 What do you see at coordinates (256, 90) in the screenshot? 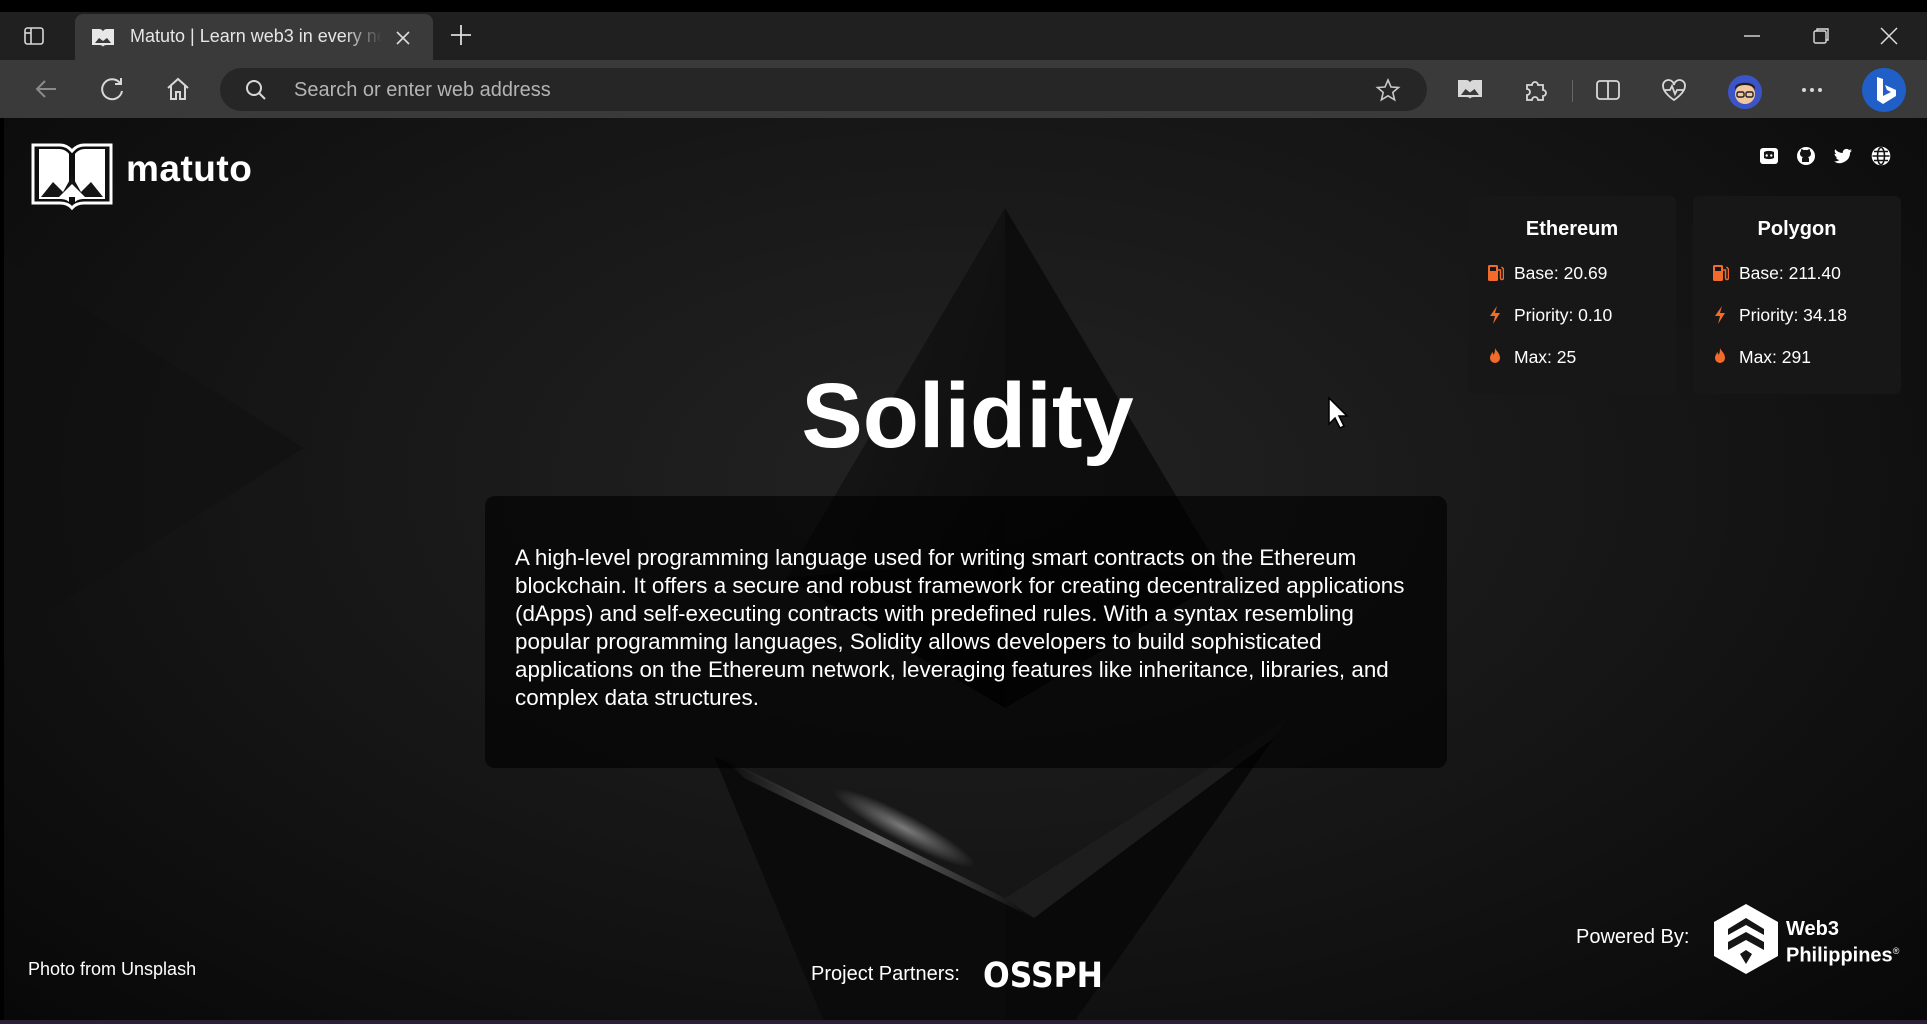
I see `search-icon` at bounding box center [256, 90].